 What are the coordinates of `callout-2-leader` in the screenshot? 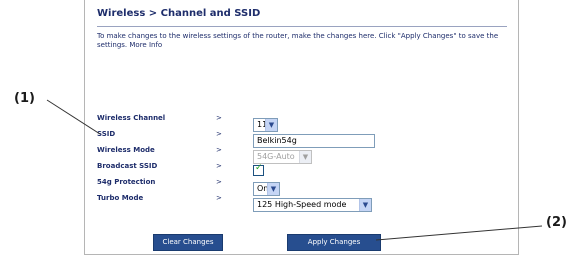 It's located at (459, 233).